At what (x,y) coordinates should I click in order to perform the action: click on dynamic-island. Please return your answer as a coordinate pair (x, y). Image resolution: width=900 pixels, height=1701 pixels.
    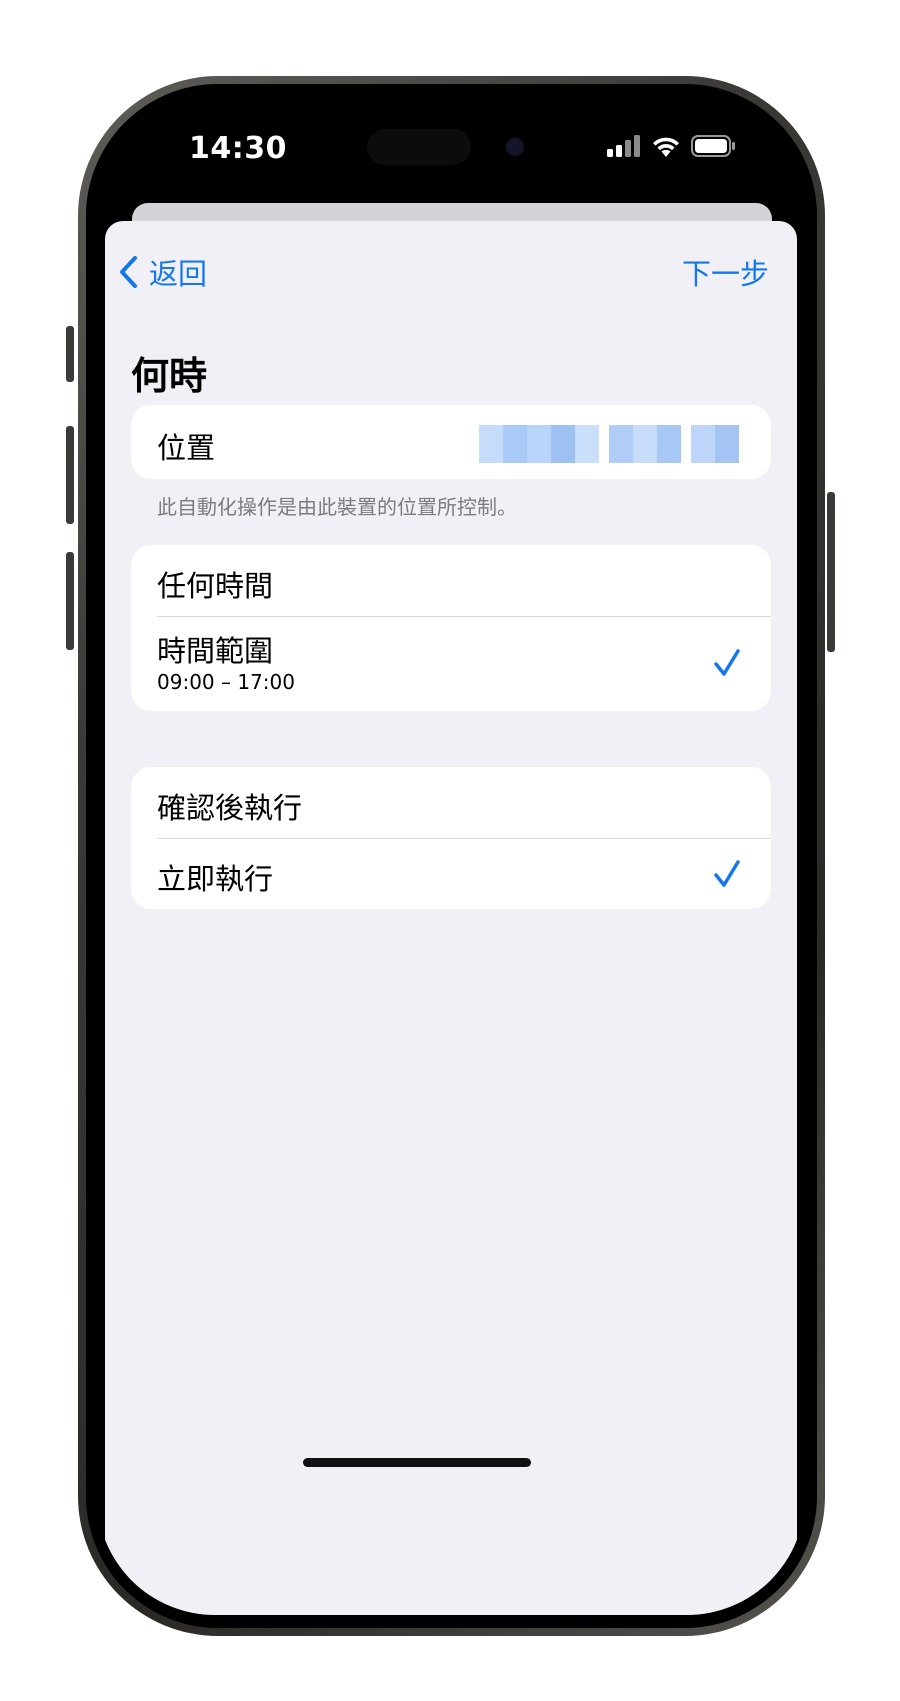
    Looking at the image, I should click on (419, 147).